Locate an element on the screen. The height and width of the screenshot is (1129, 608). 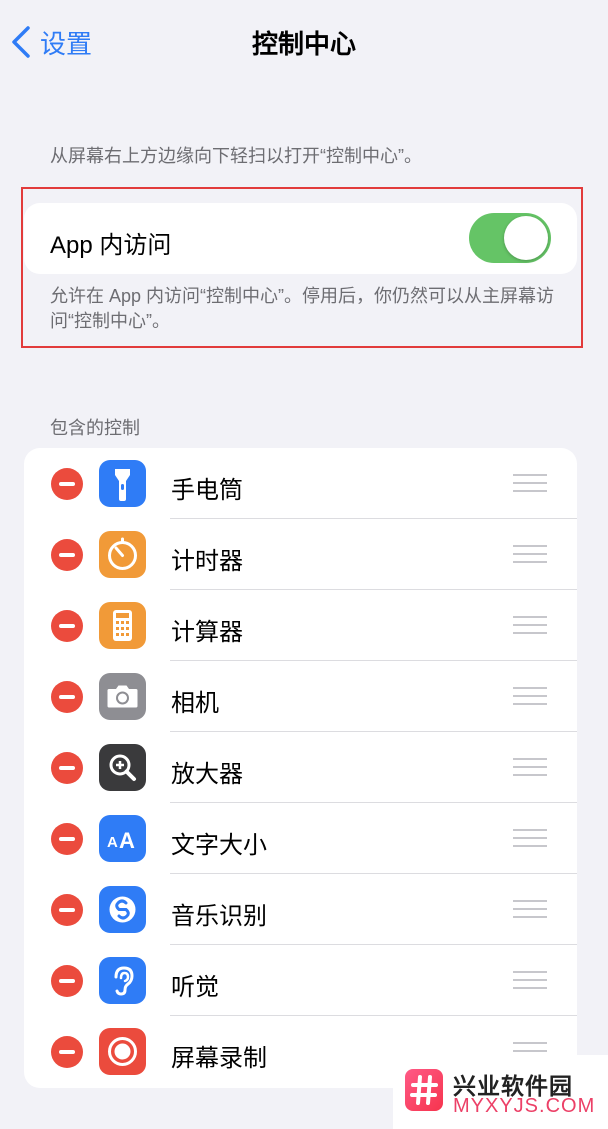
control-label: 音乐识别 is located at coordinates (219, 916).